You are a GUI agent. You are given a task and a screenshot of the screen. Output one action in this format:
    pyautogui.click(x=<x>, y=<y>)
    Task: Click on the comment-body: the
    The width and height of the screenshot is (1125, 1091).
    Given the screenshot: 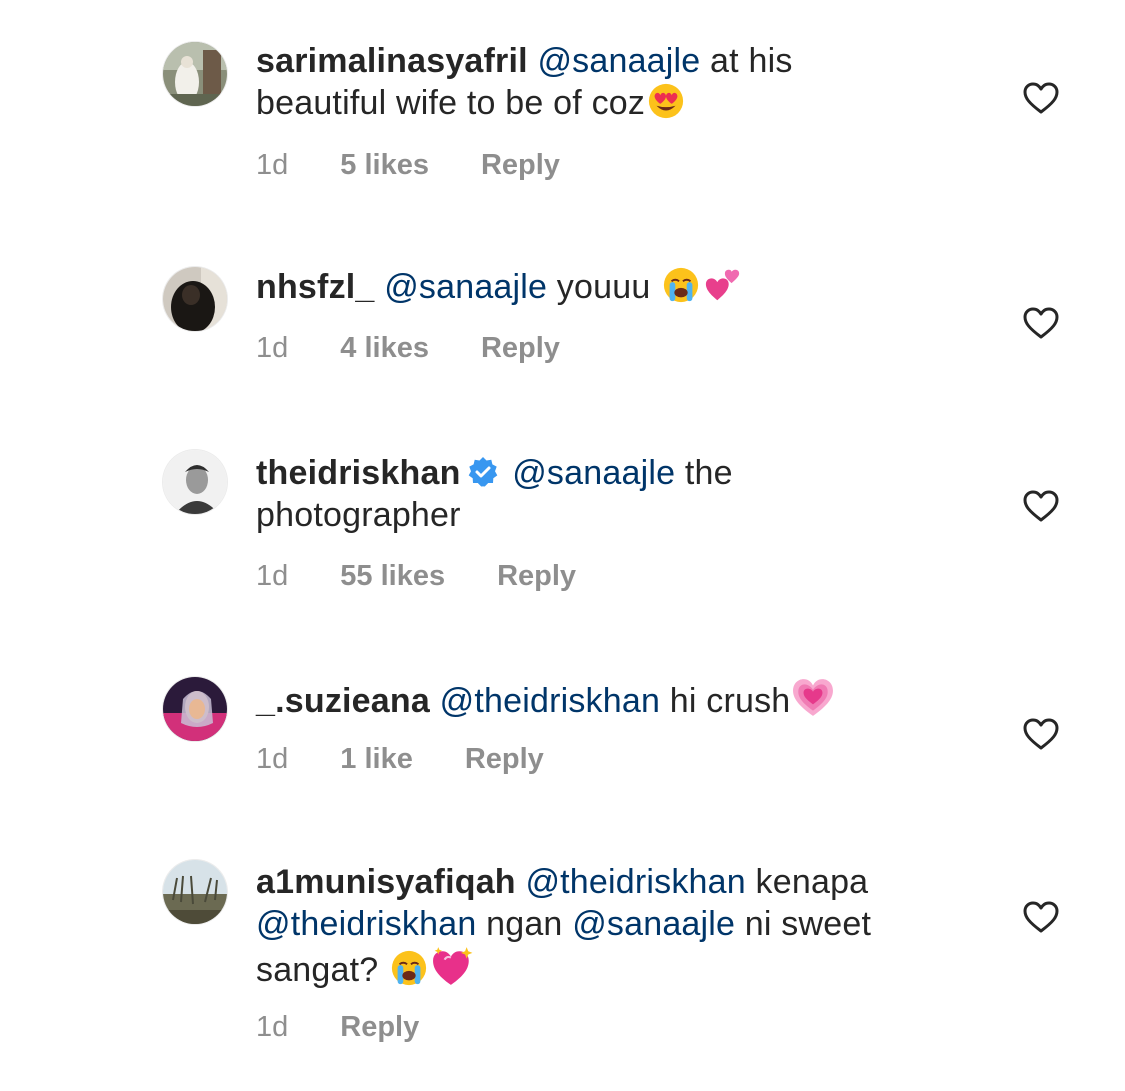 What is the action you would take?
    pyautogui.click(x=704, y=473)
    